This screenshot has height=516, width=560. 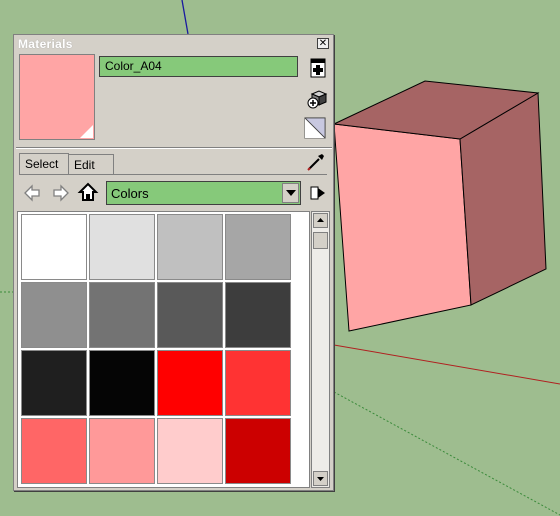 I want to click on collection-selected: Colors, so click(x=130, y=193).